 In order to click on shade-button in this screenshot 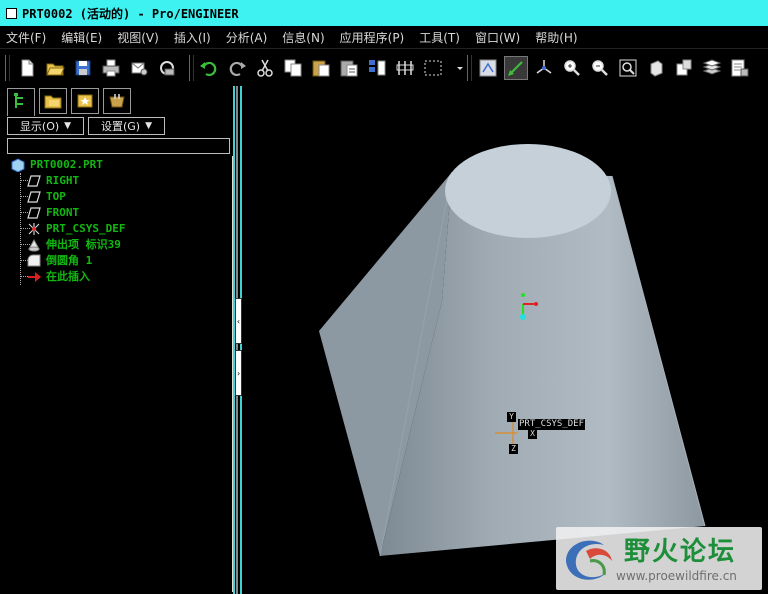, I will do `click(656, 68)`.